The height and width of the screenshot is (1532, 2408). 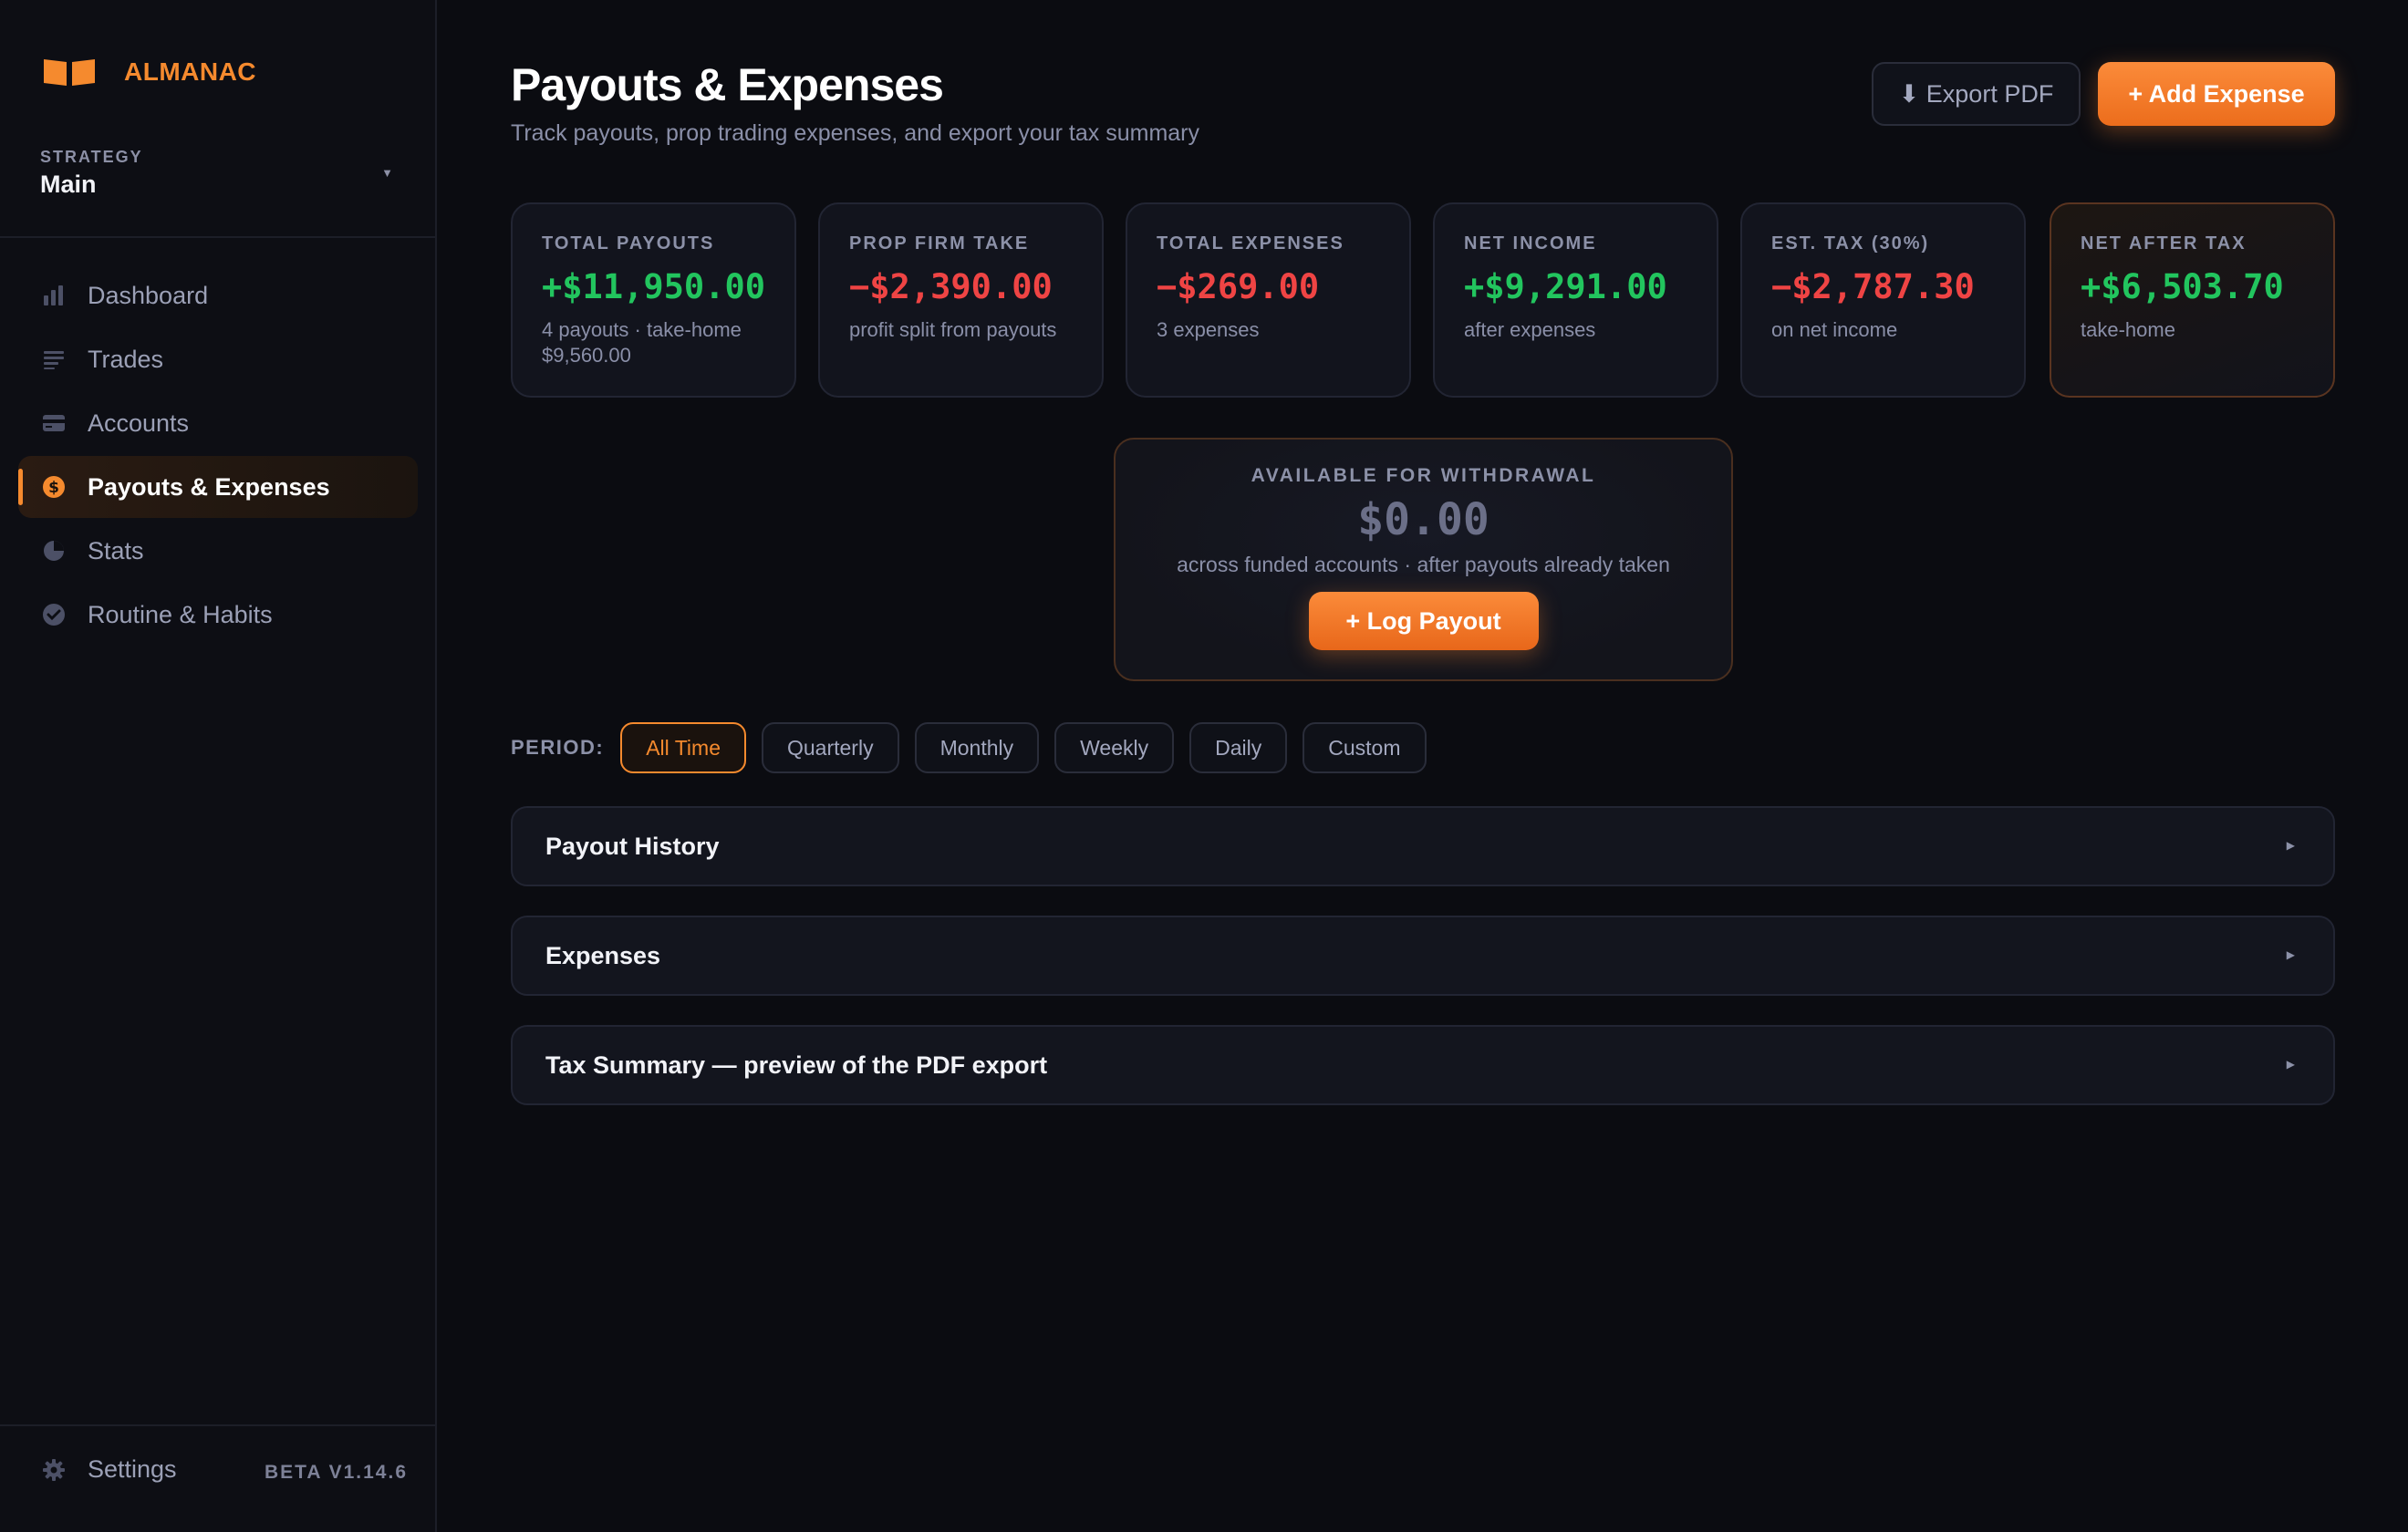 I want to click on withdrawal-amount: $0.00, so click(x=1423, y=519).